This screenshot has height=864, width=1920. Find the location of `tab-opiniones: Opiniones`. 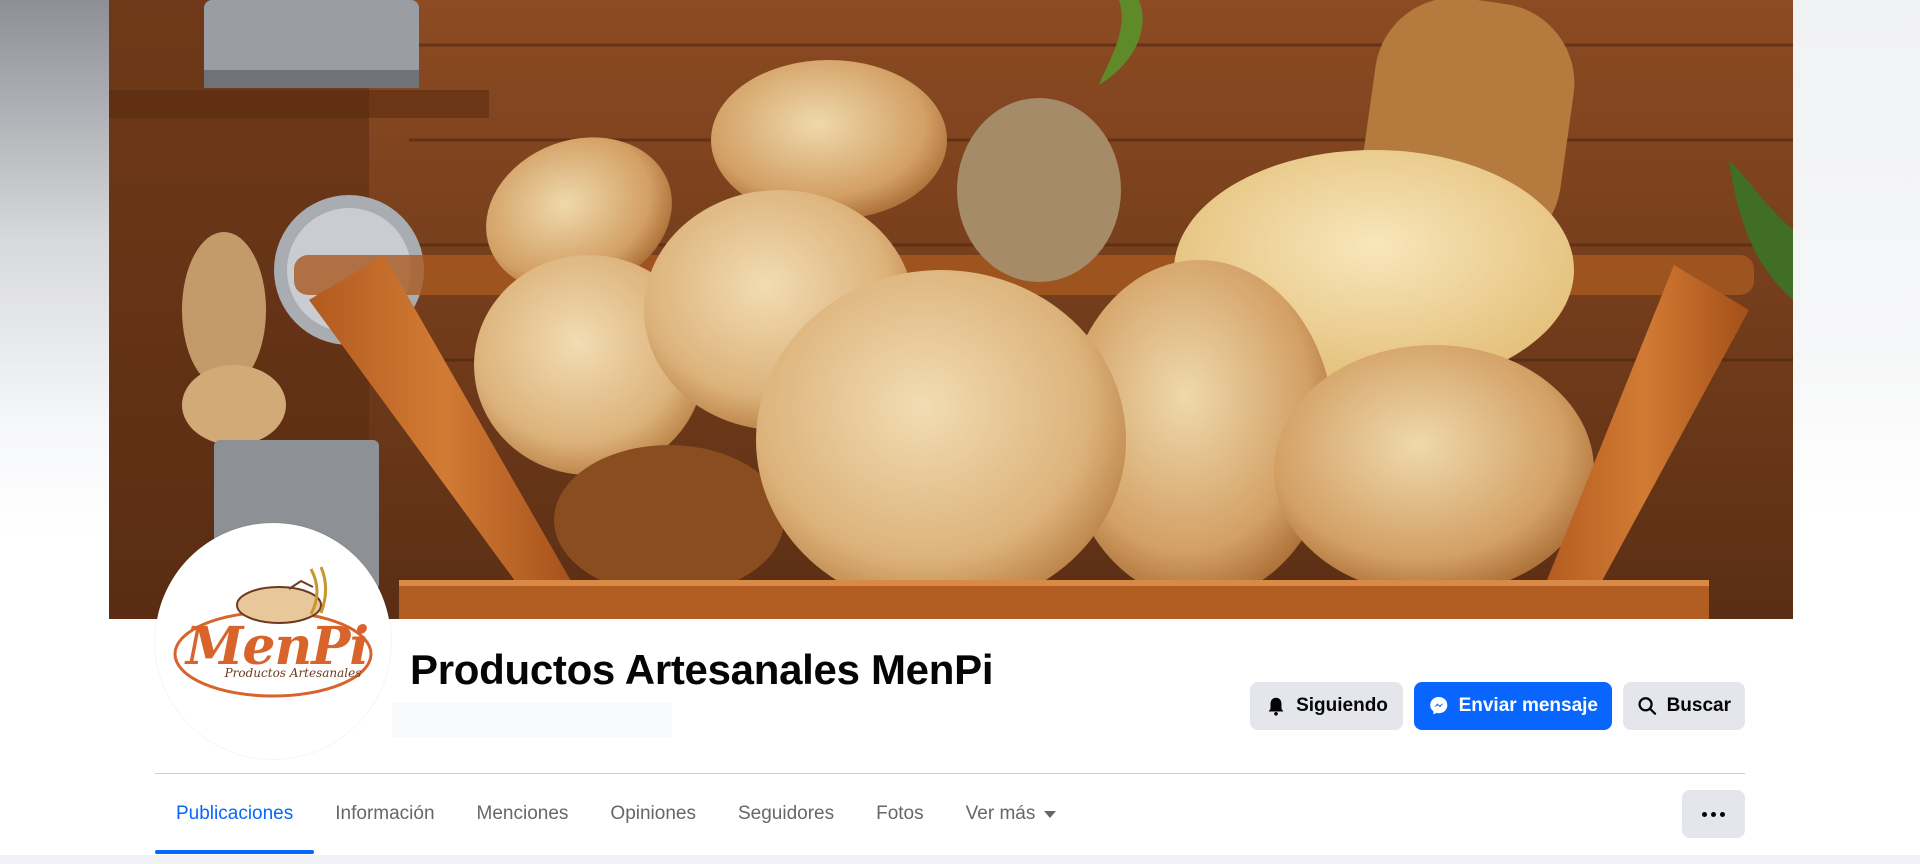

tab-opiniones: Opiniones is located at coordinates (653, 814).